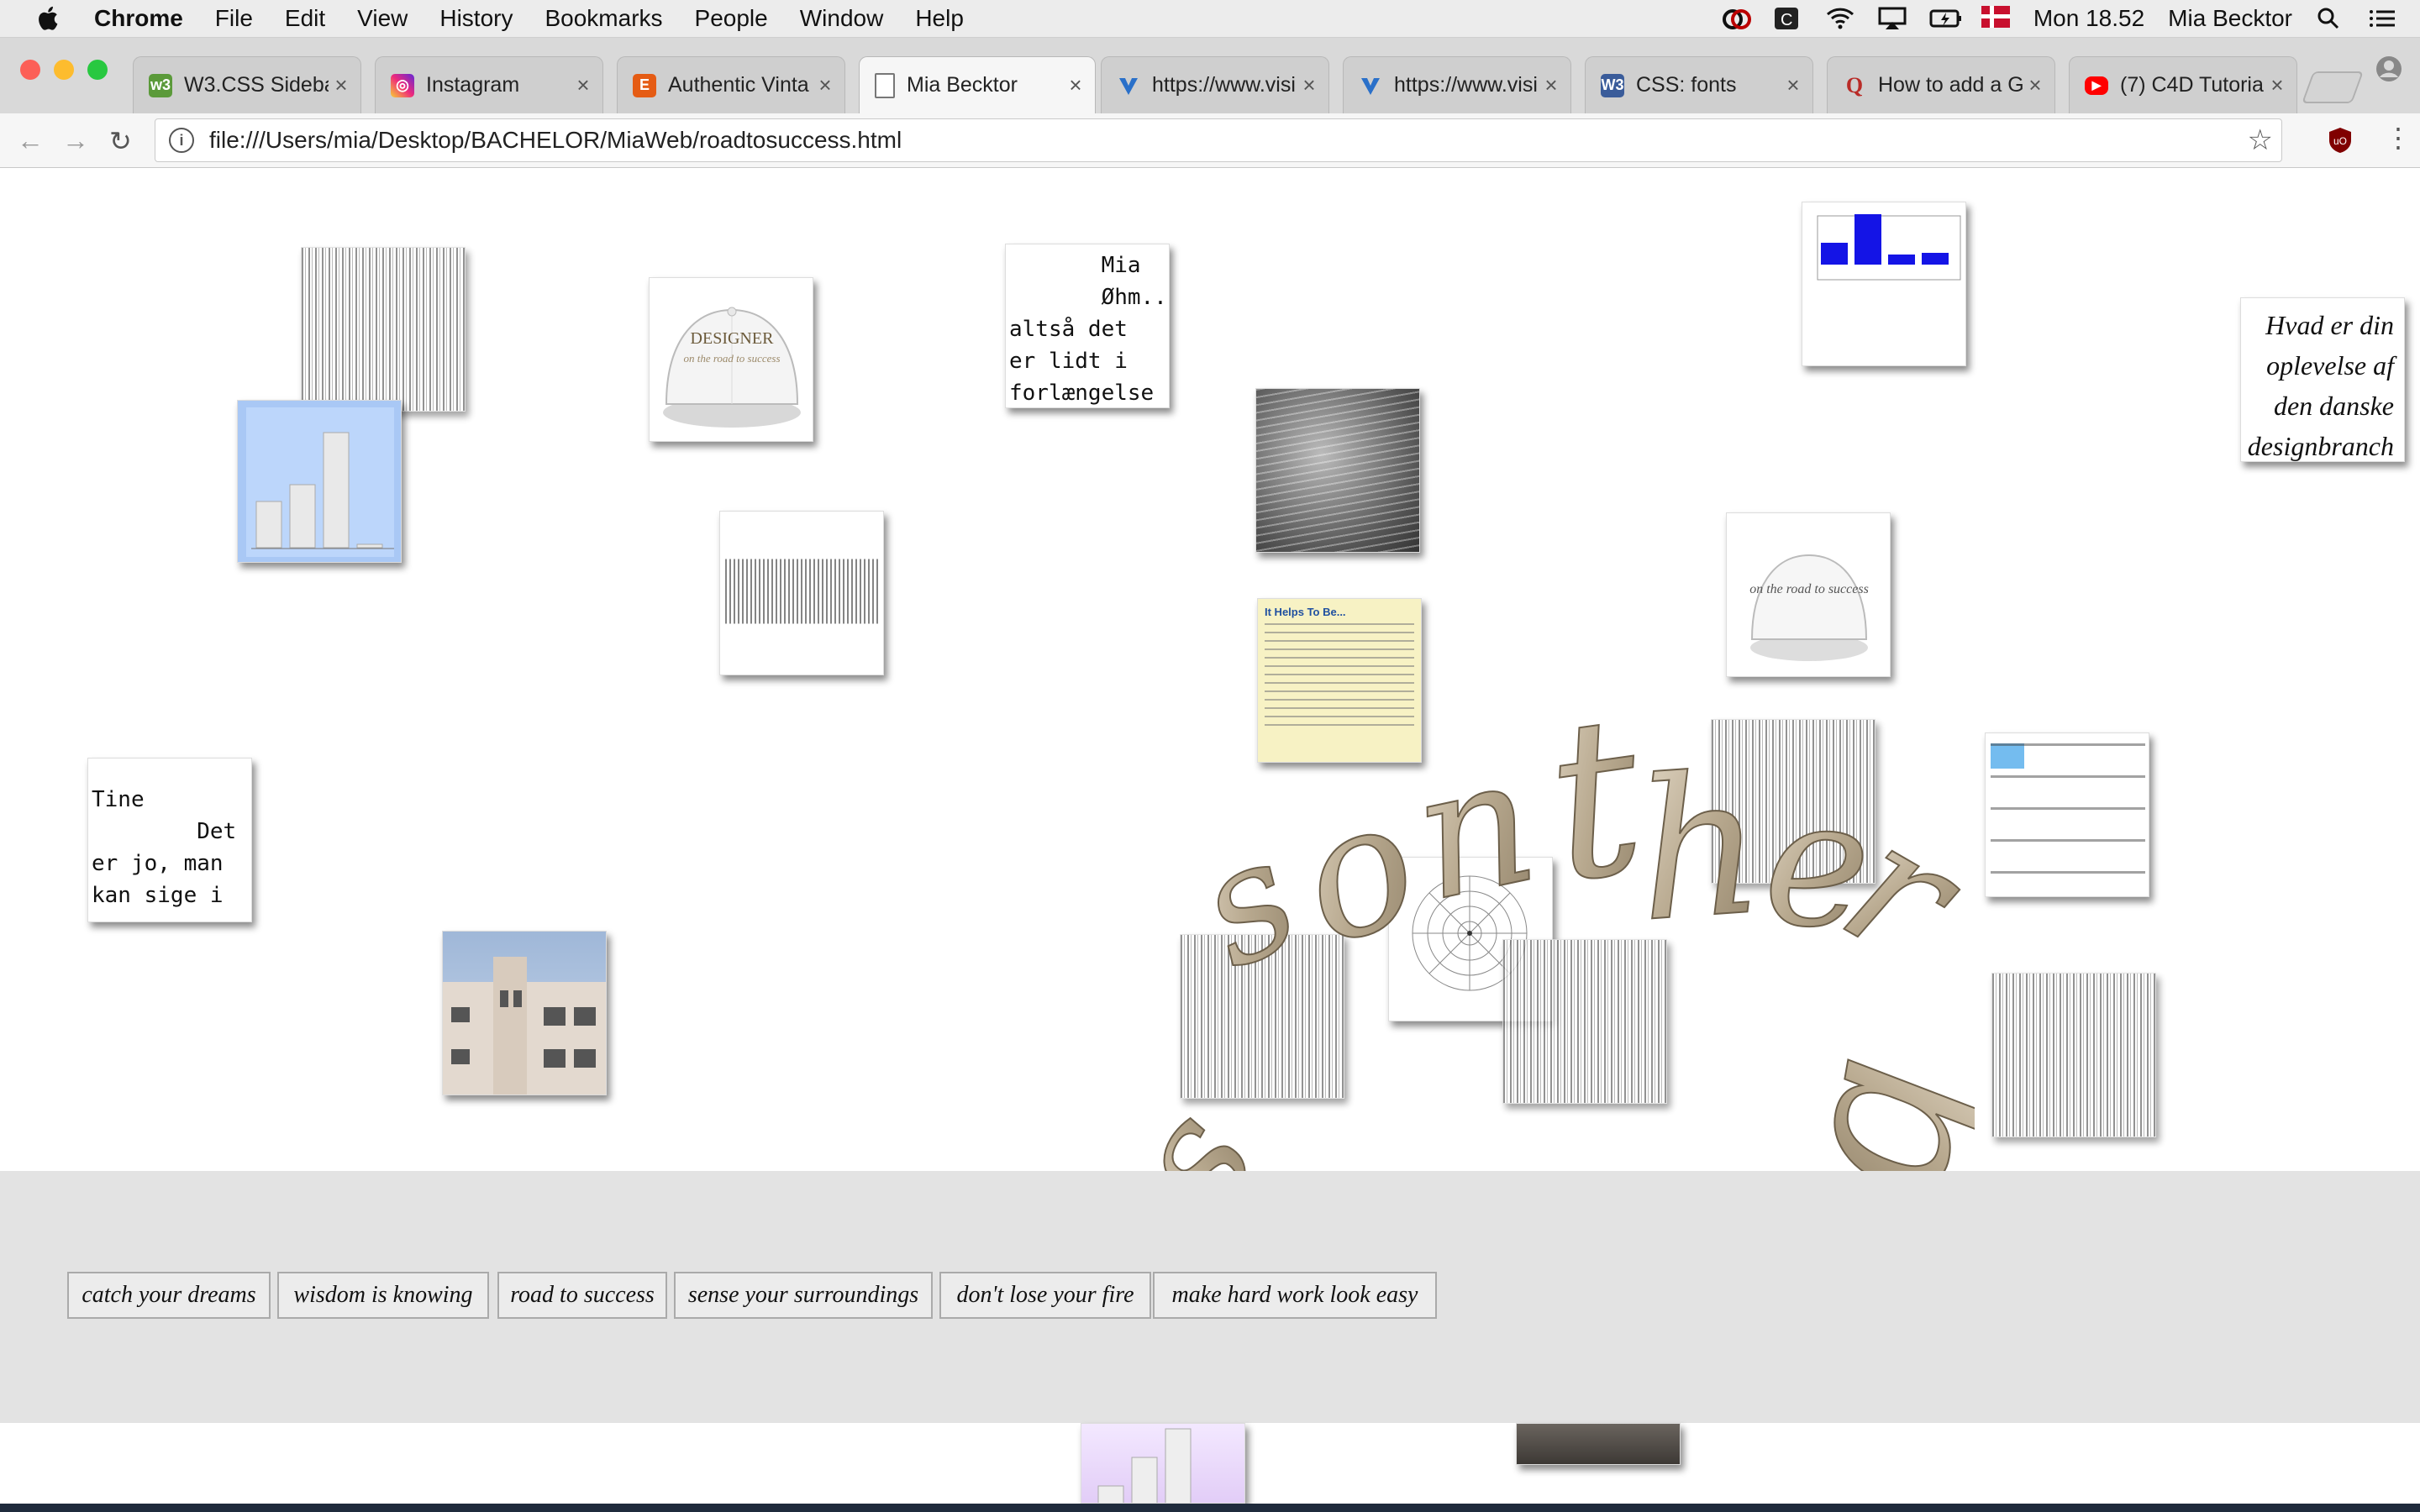 Image resolution: width=2420 pixels, height=1512 pixels. Describe the element at coordinates (885, 85) in the screenshot. I see `document-icon` at that location.